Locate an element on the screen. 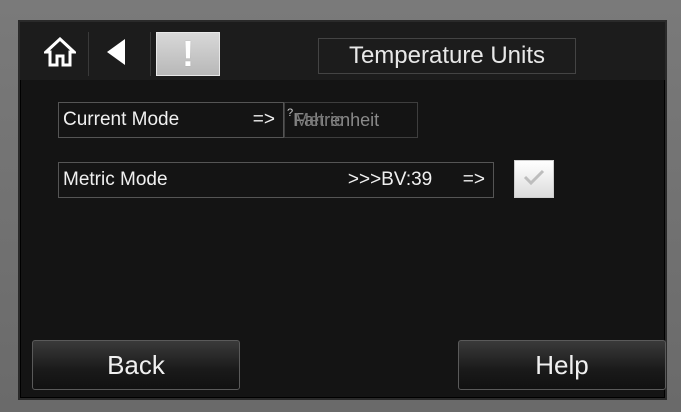 This screenshot has height=412, width=681. metric-mode-value: >>>BV:39 => is located at coordinates (420, 180).